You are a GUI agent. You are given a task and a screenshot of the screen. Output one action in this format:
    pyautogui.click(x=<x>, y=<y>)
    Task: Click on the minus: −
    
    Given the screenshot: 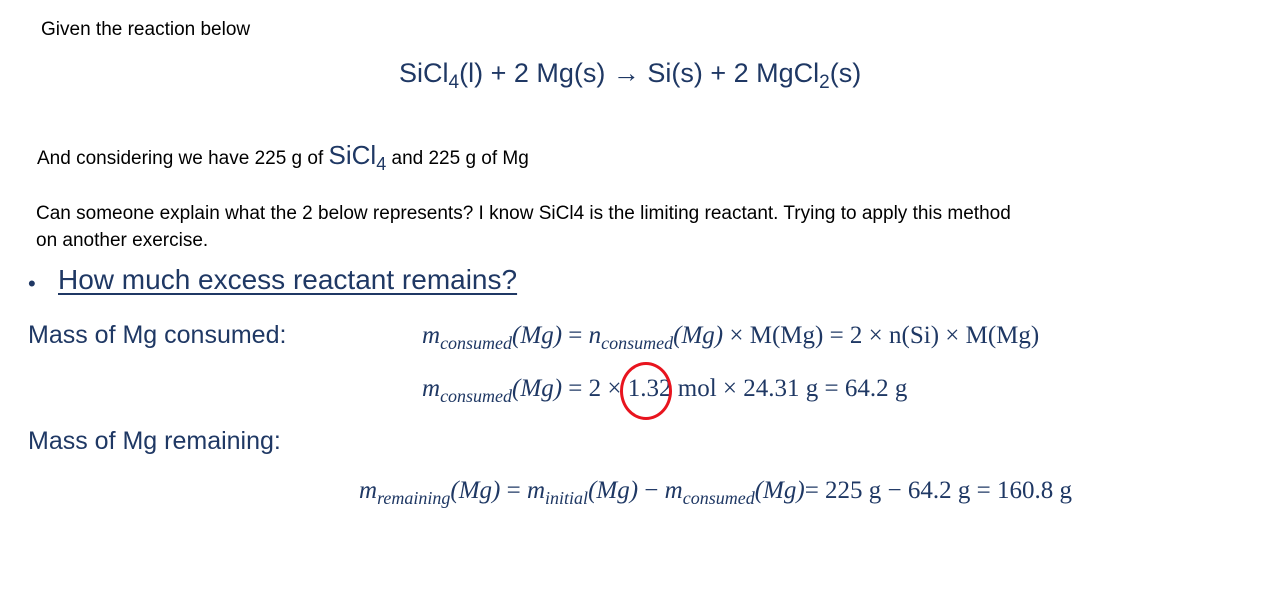 What is the action you would take?
    pyautogui.click(x=651, y=490)
    